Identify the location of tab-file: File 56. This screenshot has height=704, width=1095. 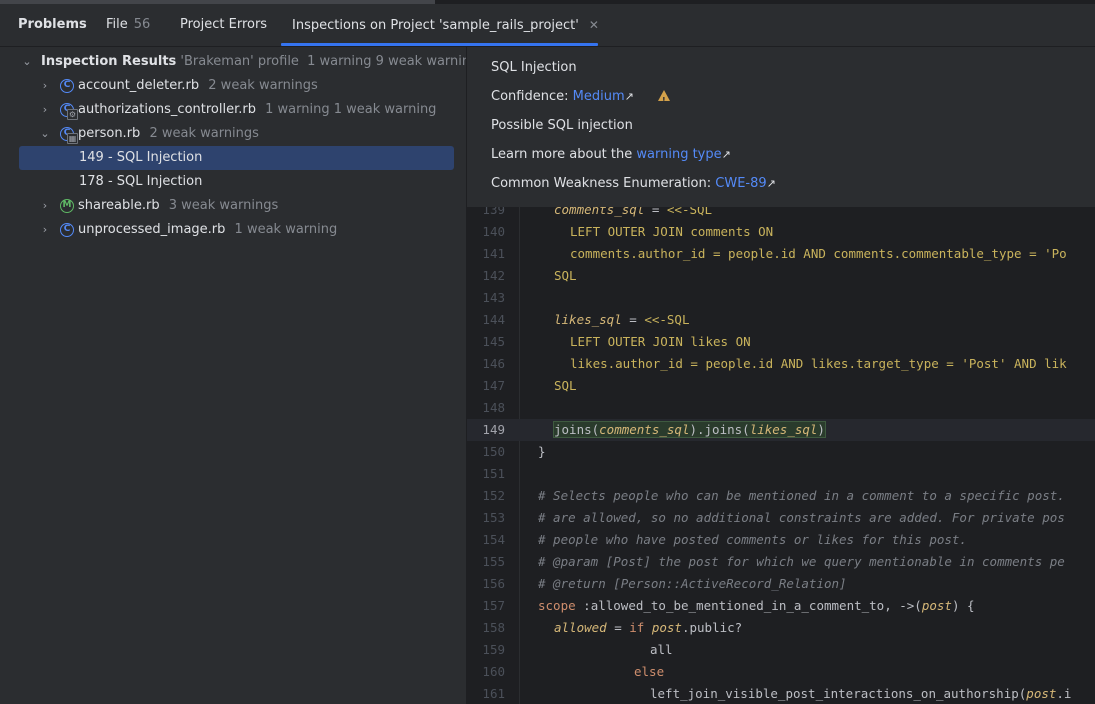
(128, 25).